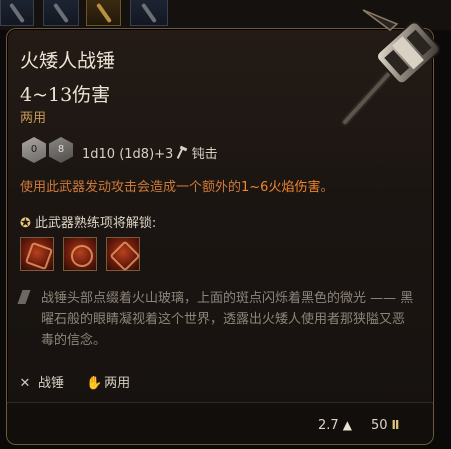 The width and height of the screenshot is (451, 449). I want to click on bludgeon-icon, so click(182, 153).